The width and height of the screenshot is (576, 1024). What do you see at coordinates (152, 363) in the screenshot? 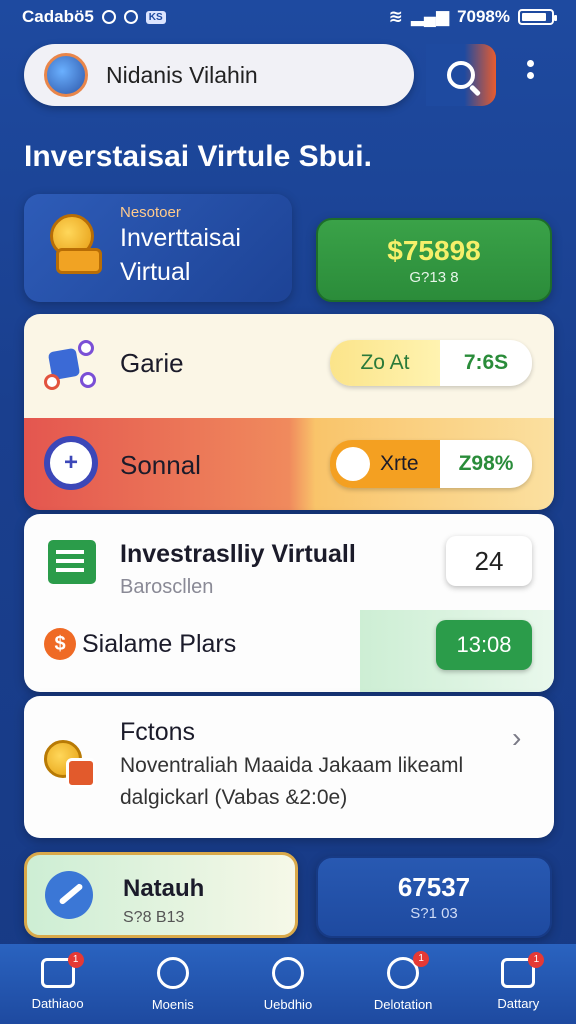
I see `game-label: Garie` at bounding box center [152, 363].